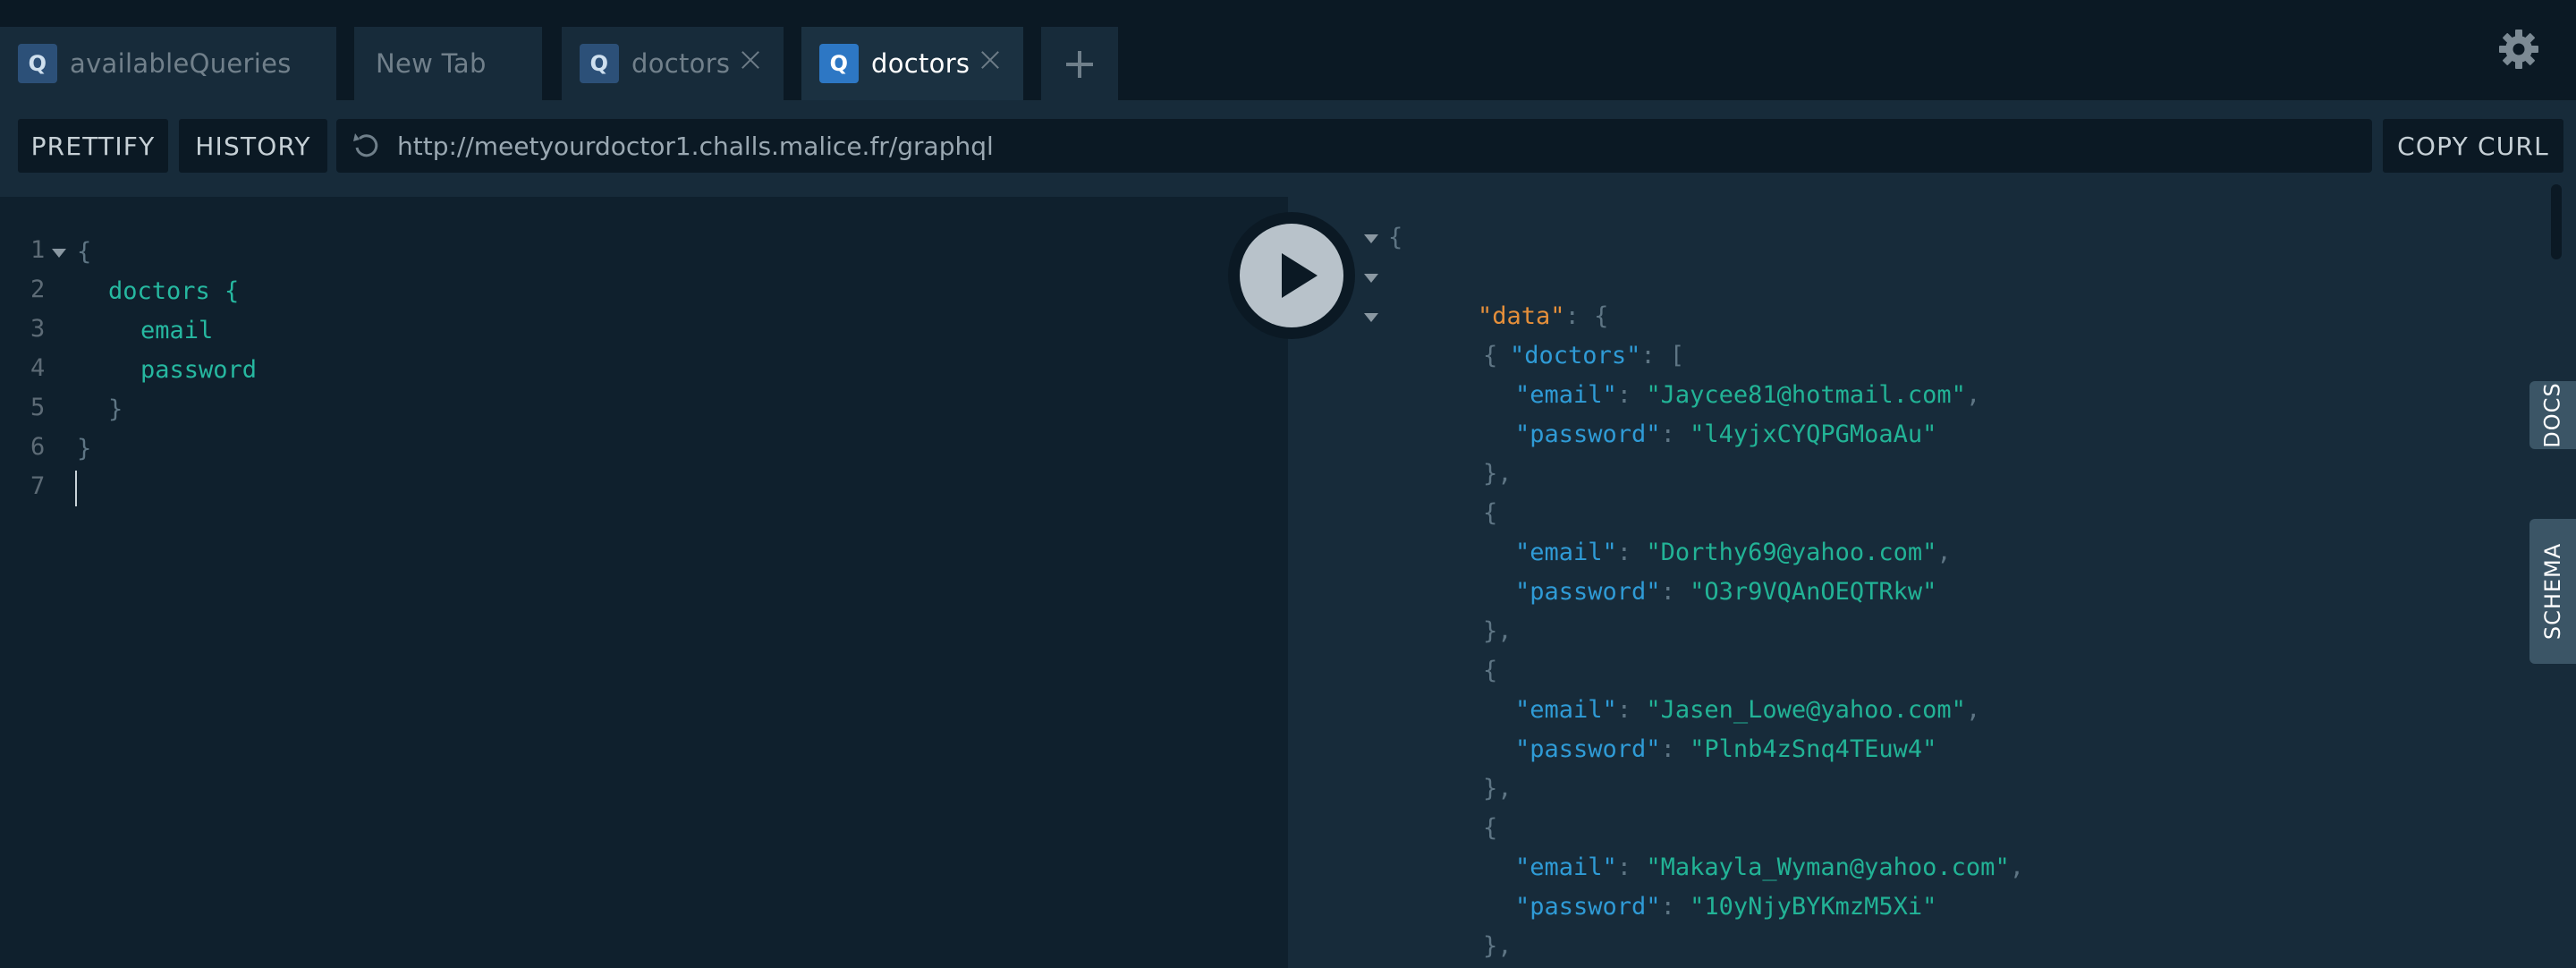 Image resolution: width=2576 pixels, height=968 pixels. Describe the element at coordinates (1806, 395) in the screenshot. I see `doctor-email: "Jaycee81@hotmail.com"` at that location.